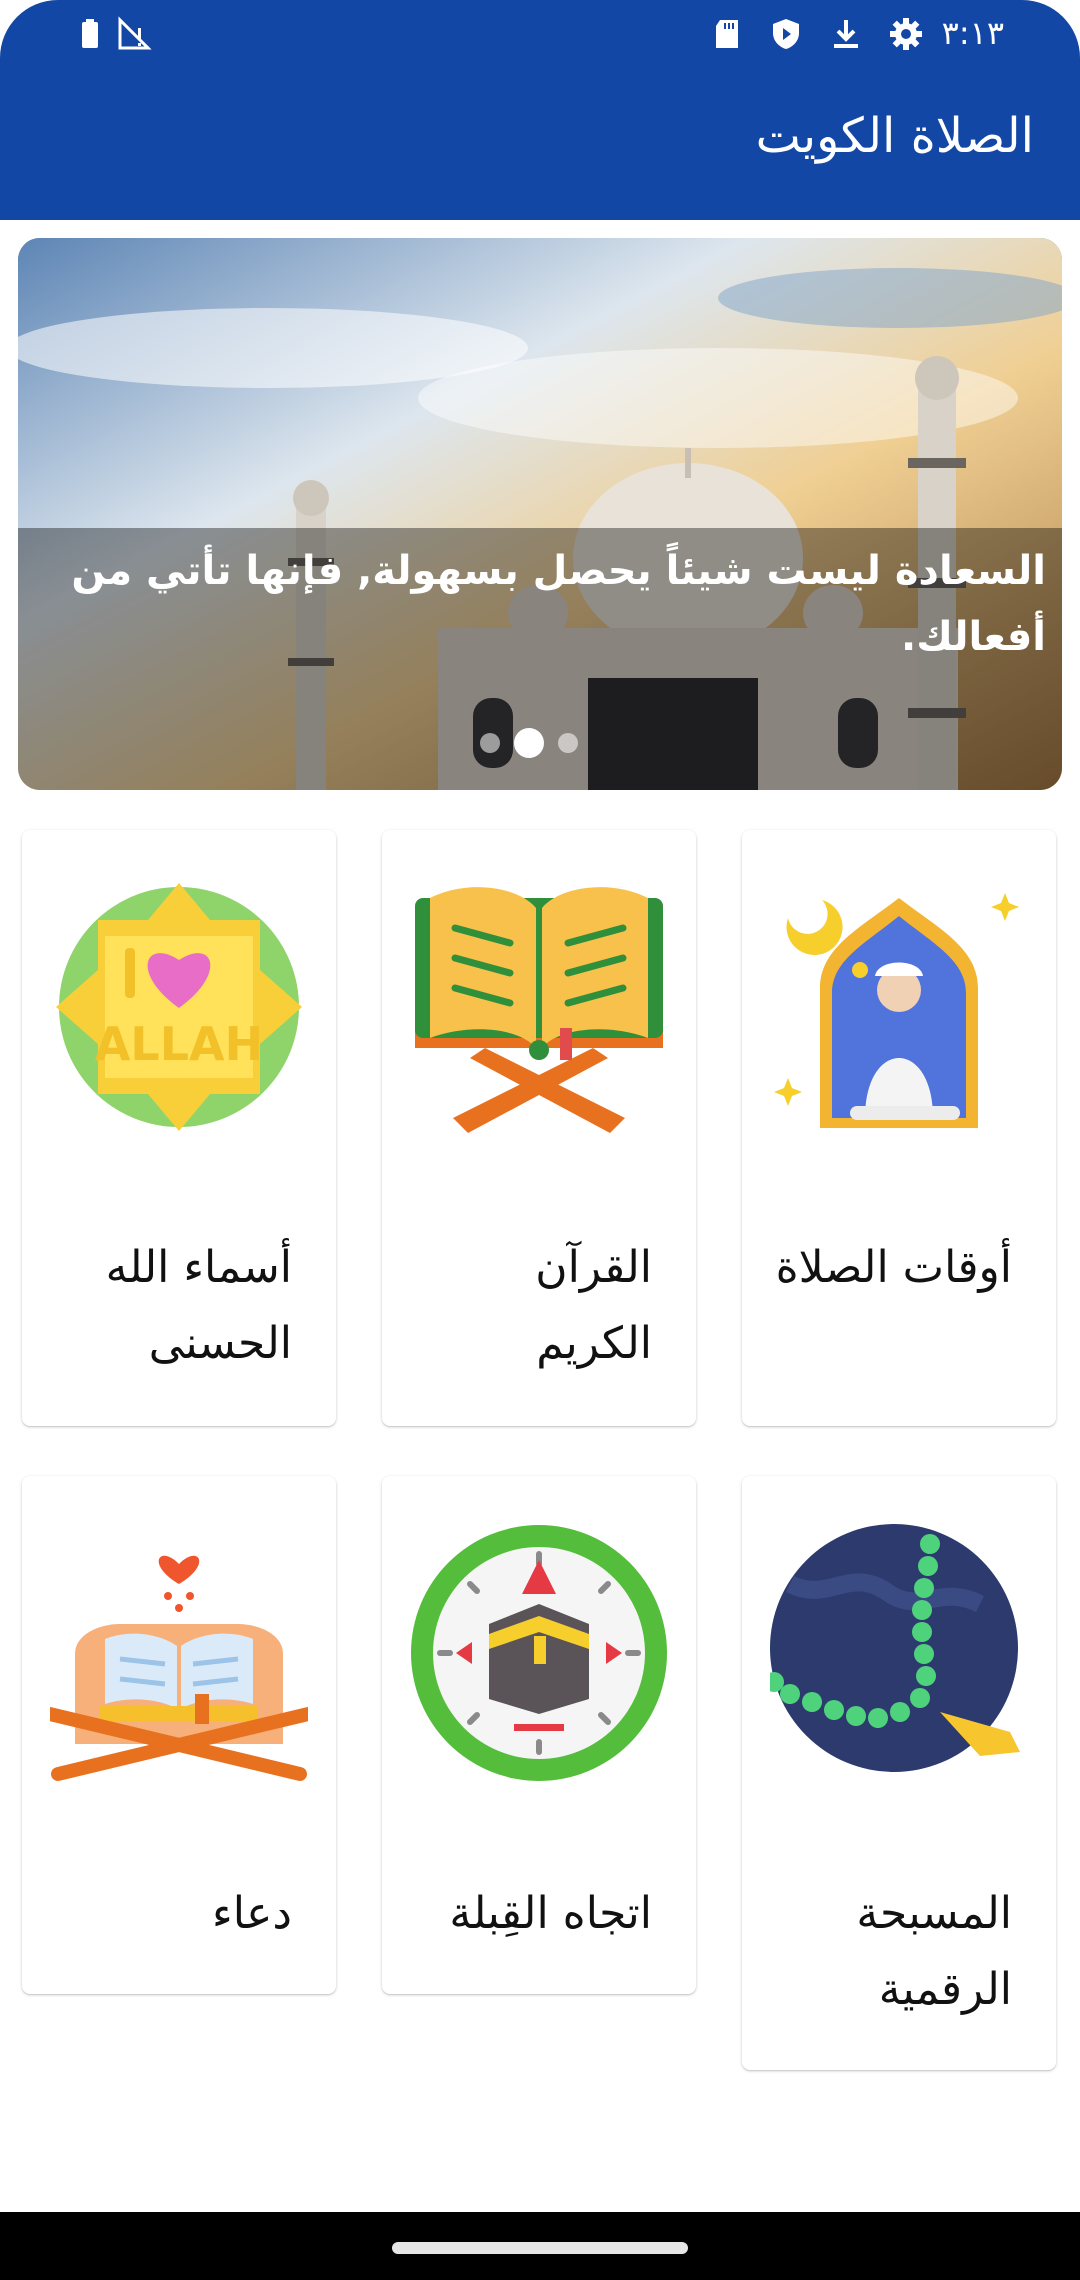  I want to click on qibla-compass-icon, so click(539, 1653).